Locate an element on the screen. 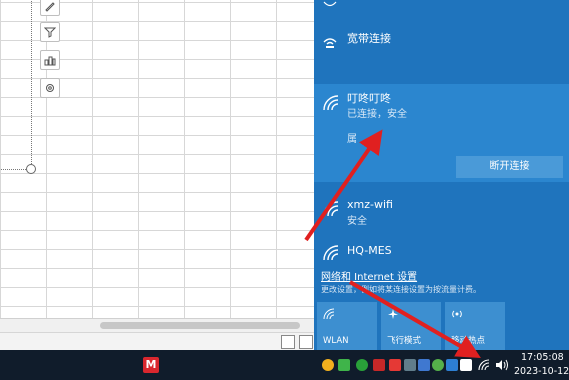 This screenshot has height=380, width=569. scrollbar-thumb is located at coordinates (200, 325).